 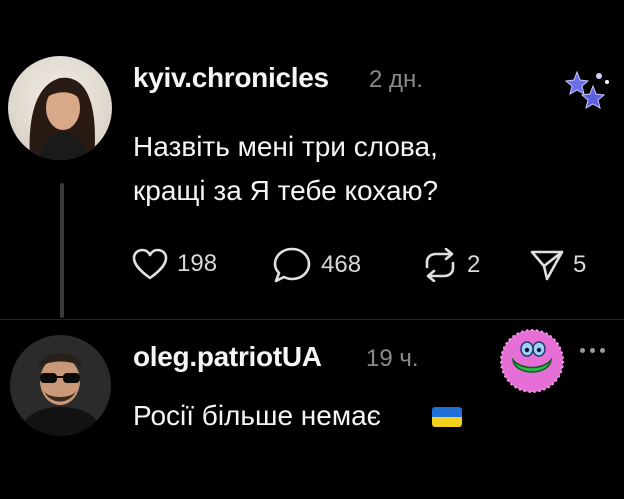 I want to click on heart-icon, so click(x=150, y=264).